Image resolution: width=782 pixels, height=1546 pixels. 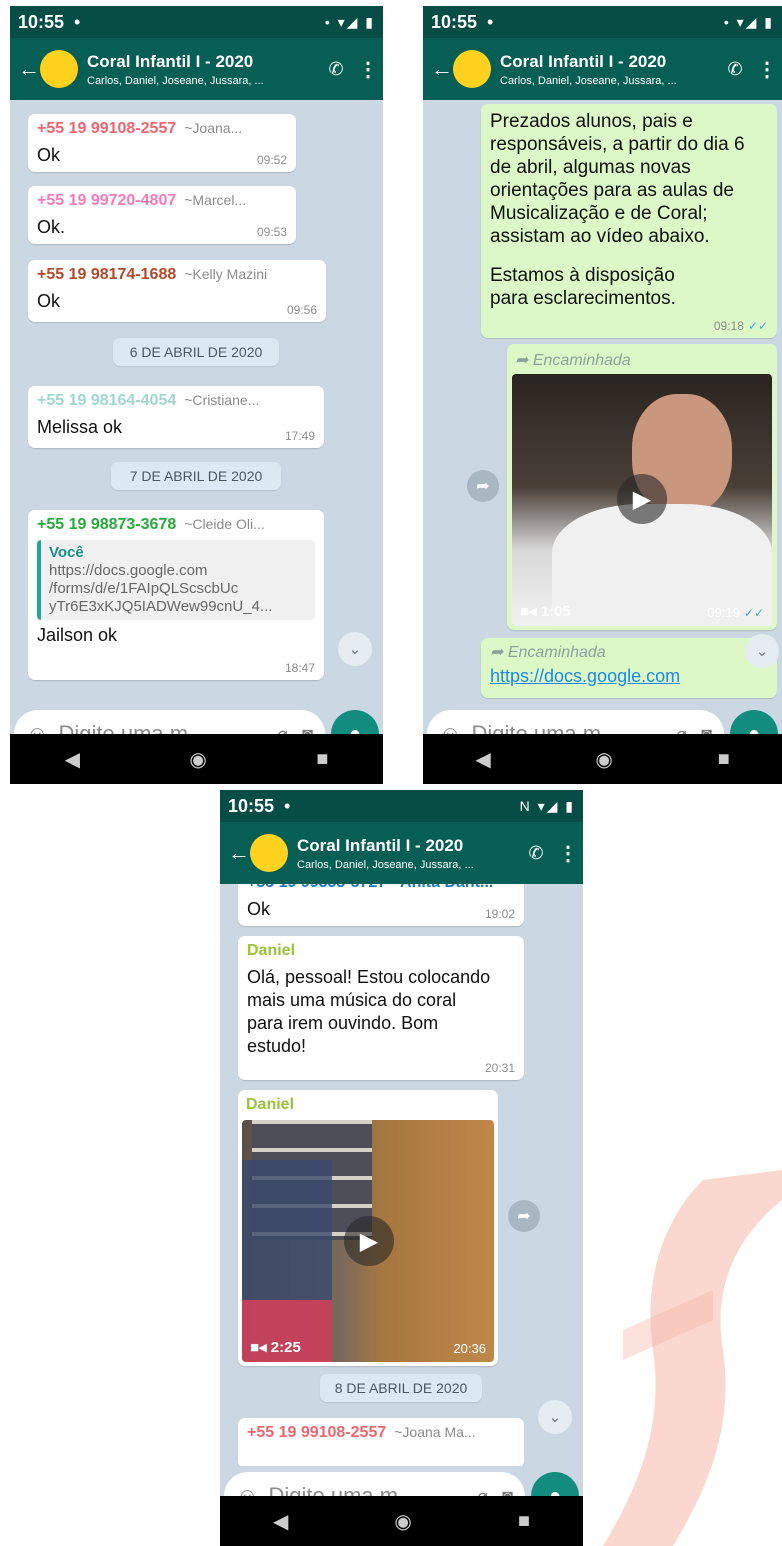 I want to click on video-duration: 1:05, so click(x=555, y=611).